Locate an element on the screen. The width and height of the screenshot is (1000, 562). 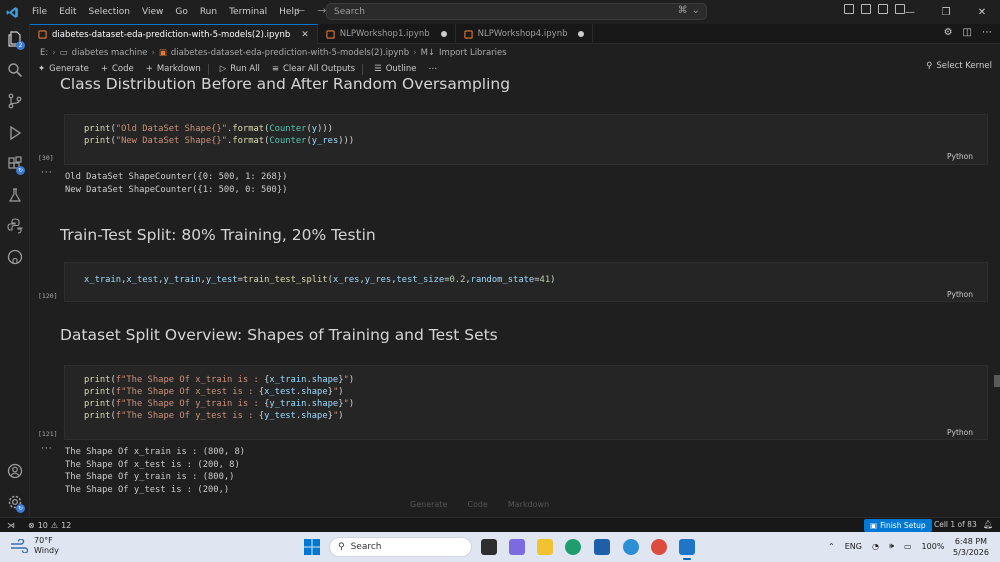
language-indicator: ENG is located at coordinates (853, 546).